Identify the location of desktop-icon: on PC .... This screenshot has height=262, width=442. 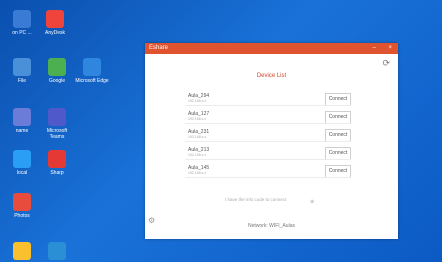
(22, 23).